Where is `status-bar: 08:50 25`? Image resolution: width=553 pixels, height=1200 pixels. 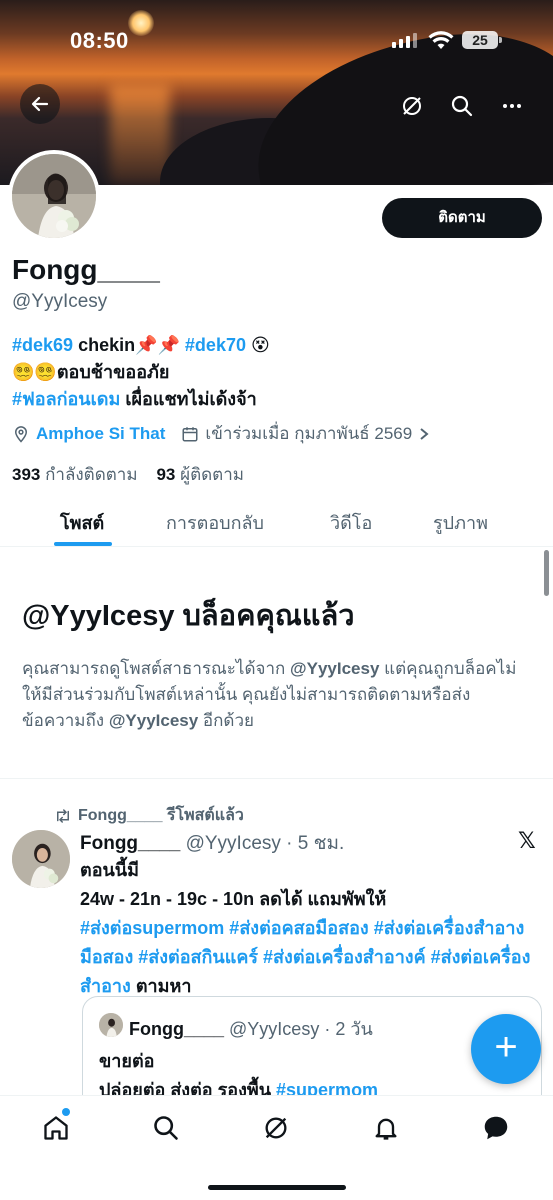
status-bar: 08:50 25 is located at coordinates (276, 40).